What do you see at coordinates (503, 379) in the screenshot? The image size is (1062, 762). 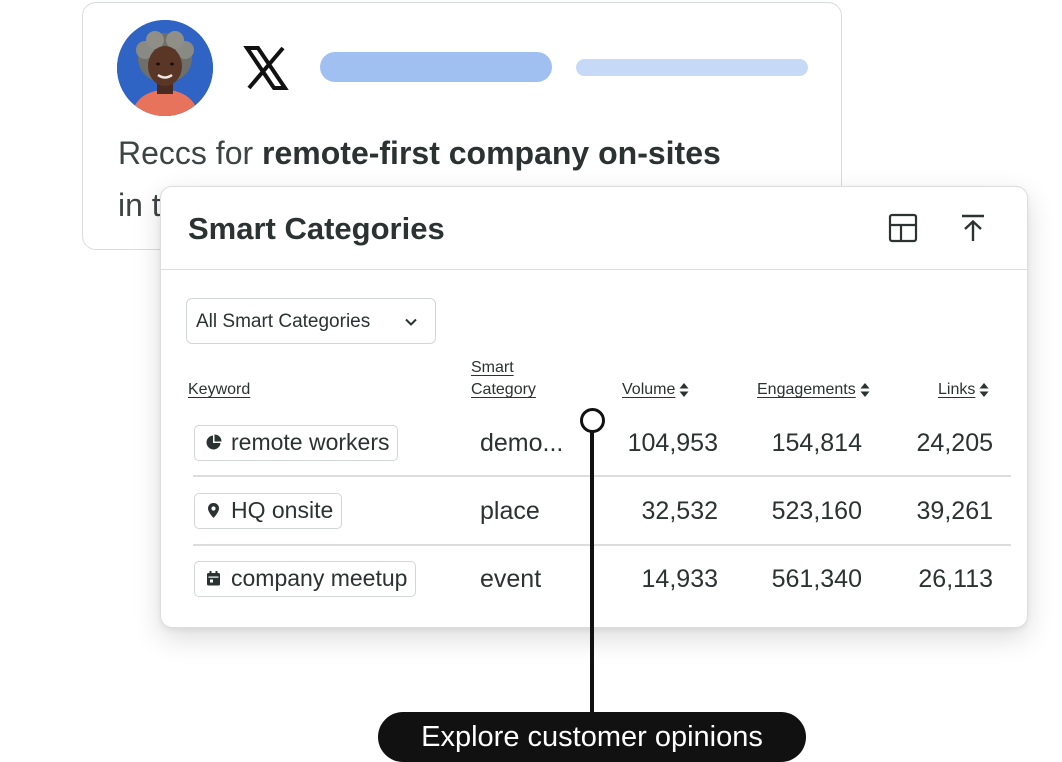 I see `column-header-smart-category: Smart Category` at bounding box center [503, 379].